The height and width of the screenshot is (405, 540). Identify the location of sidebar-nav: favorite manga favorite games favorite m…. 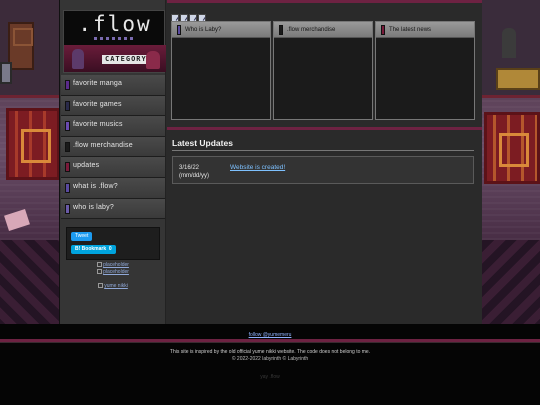
(113, 147).